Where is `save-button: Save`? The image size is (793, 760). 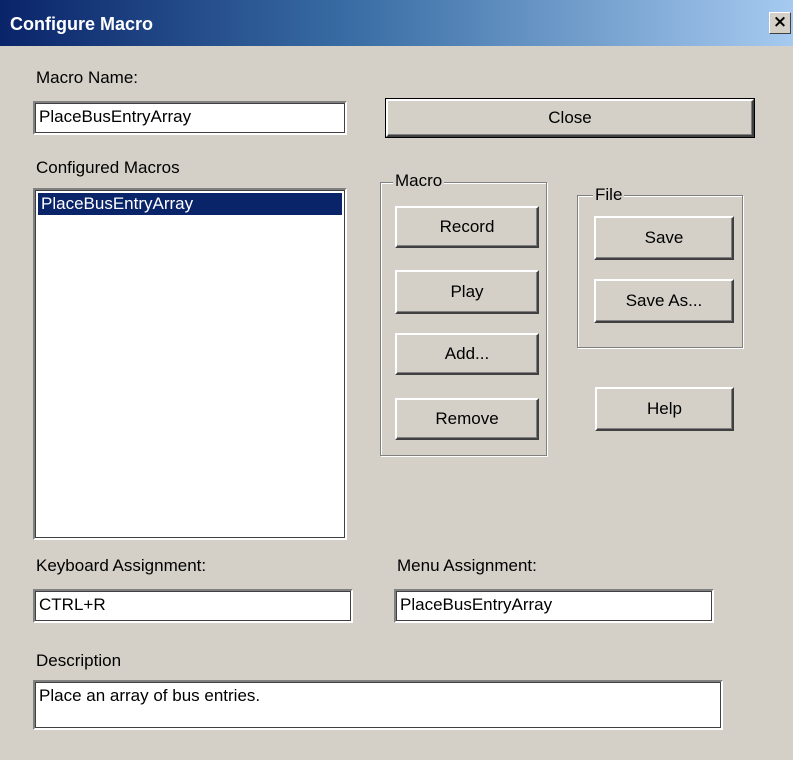 save-button: Save is located at coordinates (664, 238).